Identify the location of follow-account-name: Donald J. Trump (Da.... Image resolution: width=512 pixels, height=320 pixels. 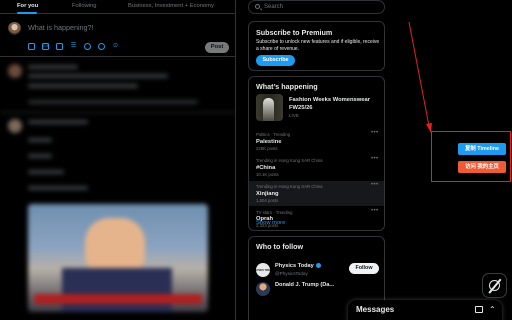
(304, 285).